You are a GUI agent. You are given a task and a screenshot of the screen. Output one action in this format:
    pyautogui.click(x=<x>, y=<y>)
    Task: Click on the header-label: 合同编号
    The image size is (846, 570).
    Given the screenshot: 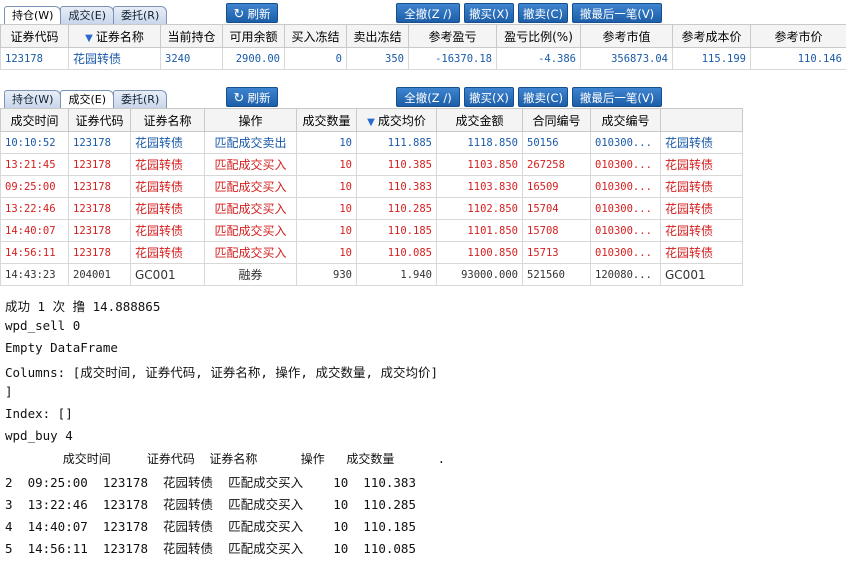 What is the action you would take?
    pyautogui.click(x=556, y=120)
    